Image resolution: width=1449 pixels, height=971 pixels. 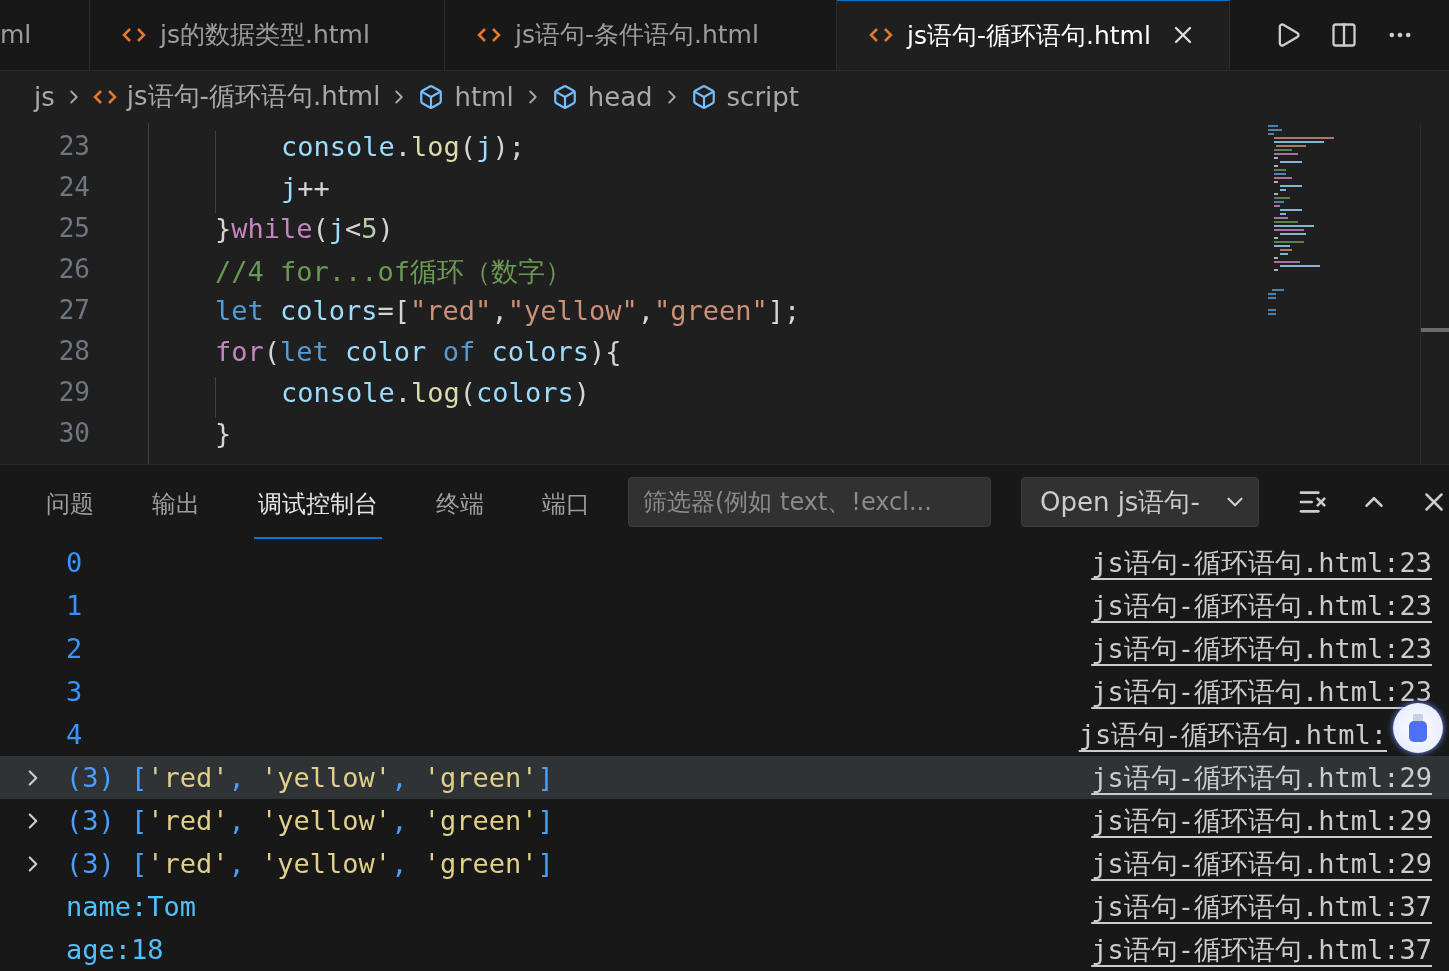 What do you see at coordinates (1435, 329) in the screenshot?
I see `scrollbar-thumb` at bounding box center [1435, 329].